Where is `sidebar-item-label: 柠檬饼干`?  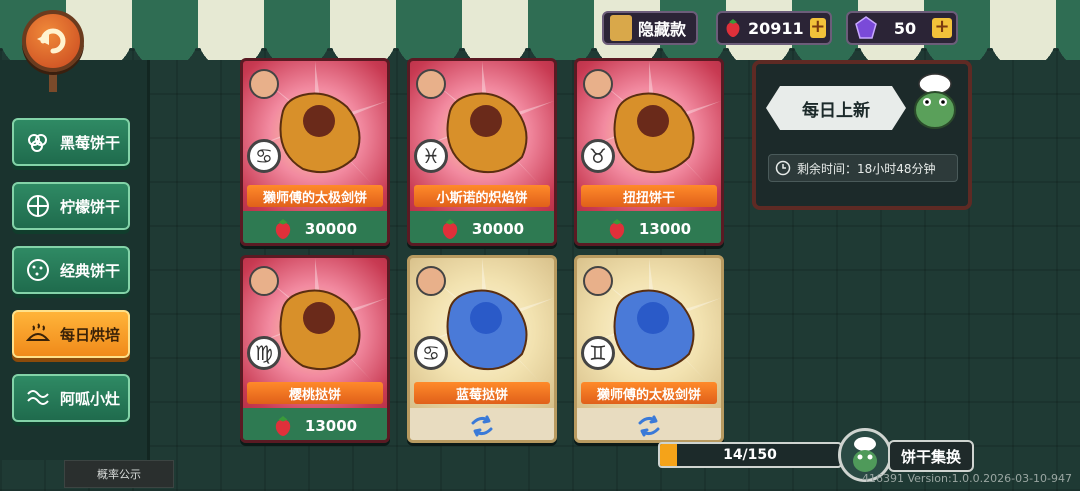
sidebar-item-label: 柠檬饼干 is located at coordinates (90, 206).